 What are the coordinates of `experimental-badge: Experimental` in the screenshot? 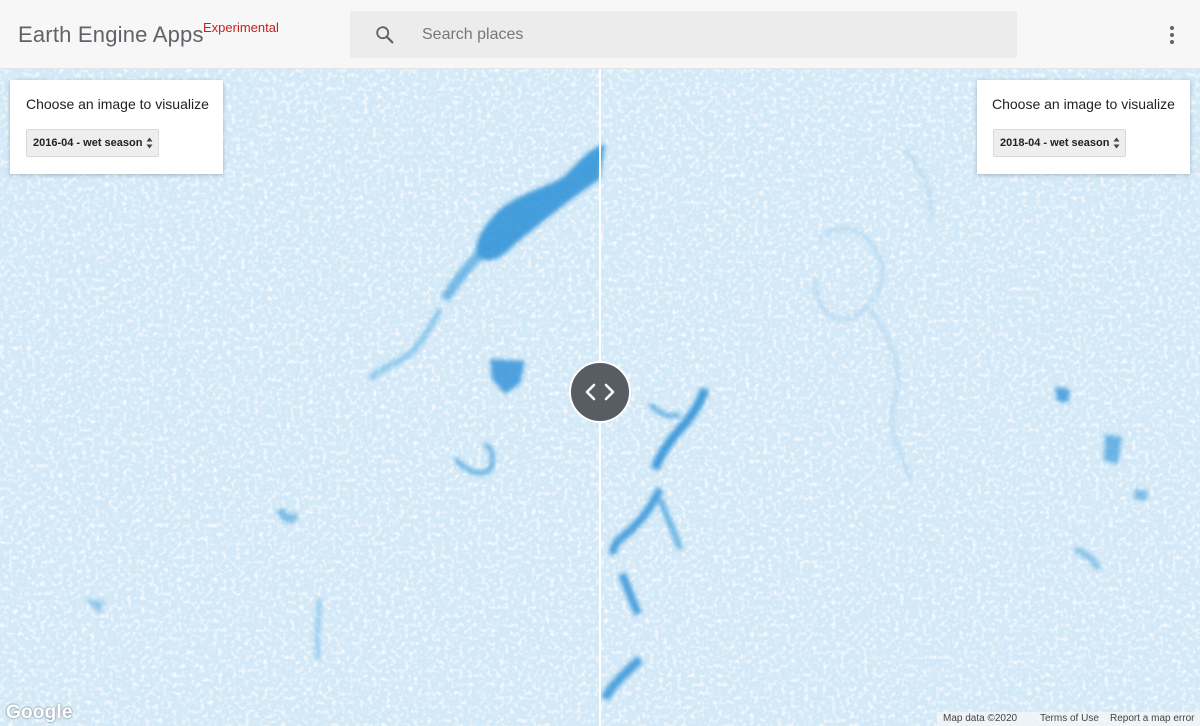 It's located at (241, 27).